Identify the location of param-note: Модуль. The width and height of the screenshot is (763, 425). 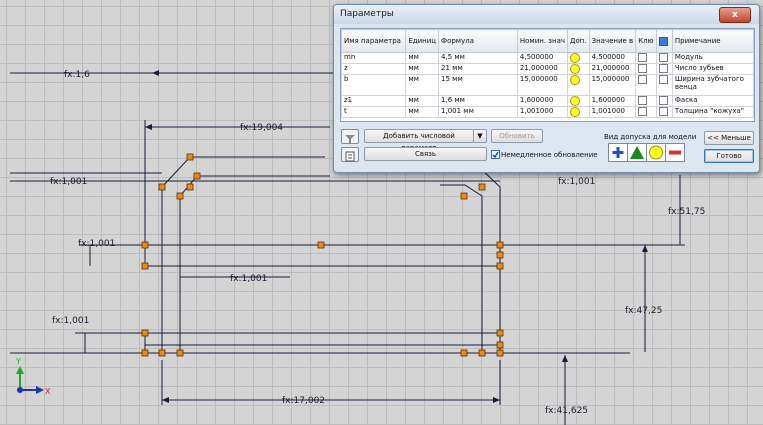
(712, 58).